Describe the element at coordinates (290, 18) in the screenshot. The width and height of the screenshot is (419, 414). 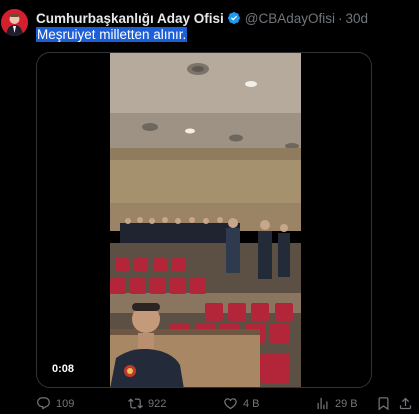
I see `author-handle: @CBAdayOfisi` at that location.